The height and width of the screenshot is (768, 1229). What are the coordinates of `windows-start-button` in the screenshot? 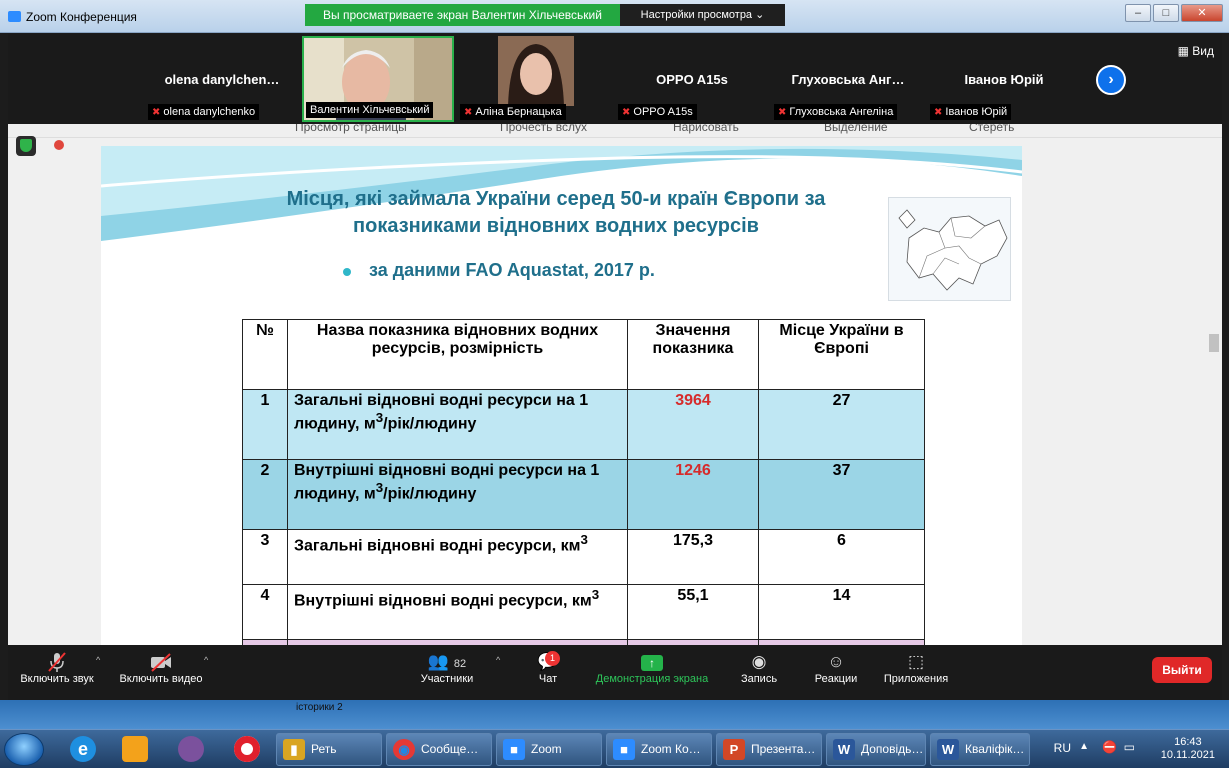 It's located at (24, 749).